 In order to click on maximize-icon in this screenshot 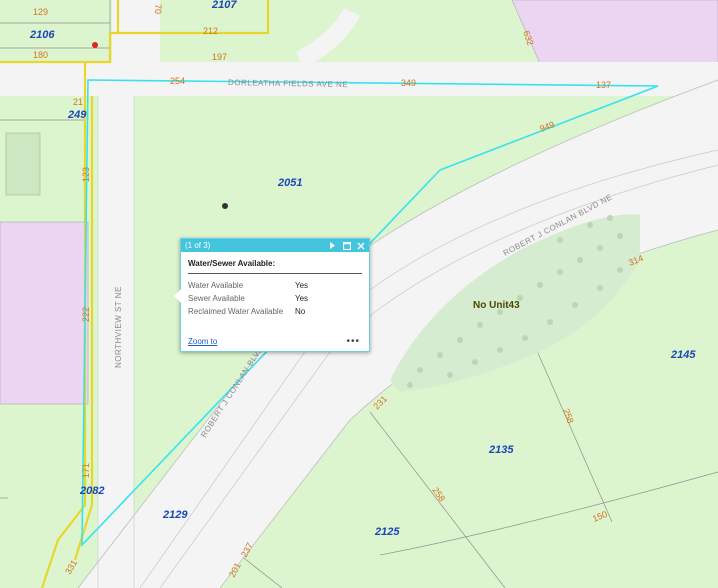, I will do `click(346, 245)`.